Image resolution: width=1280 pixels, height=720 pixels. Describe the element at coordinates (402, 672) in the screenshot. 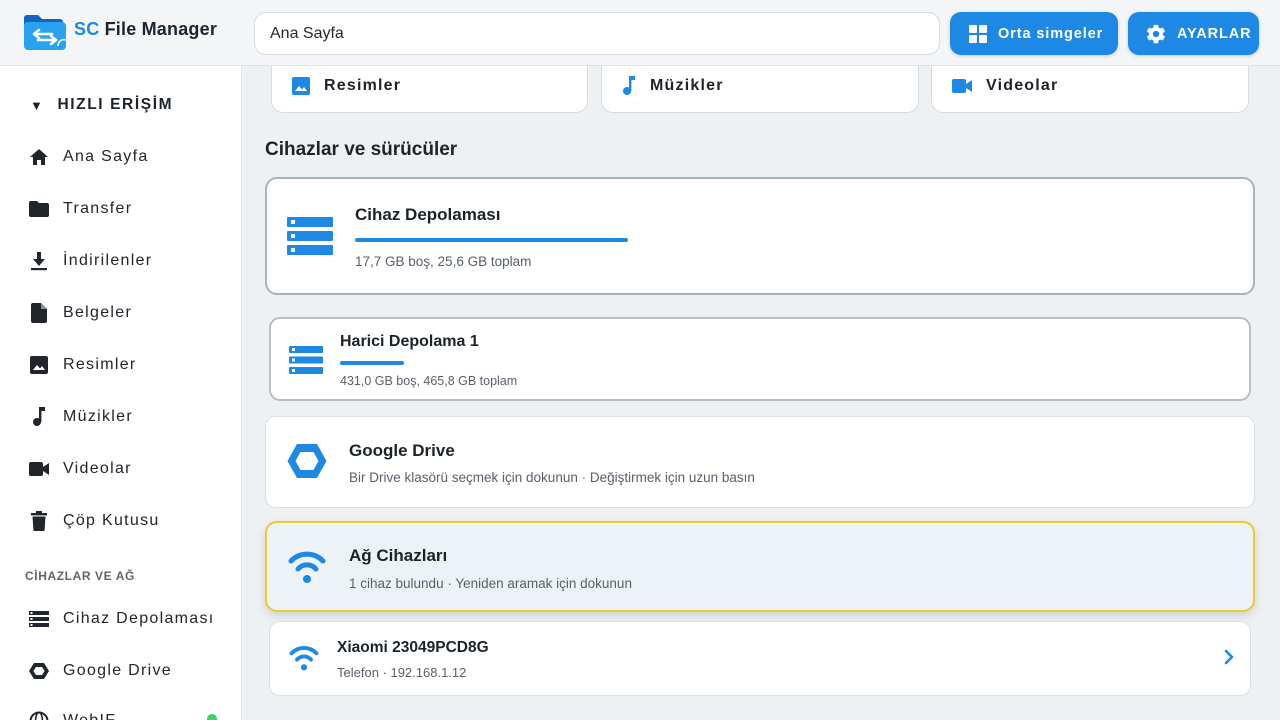

I see `network-device-subtitle: Telefon · 192.168.1.12` at that location.